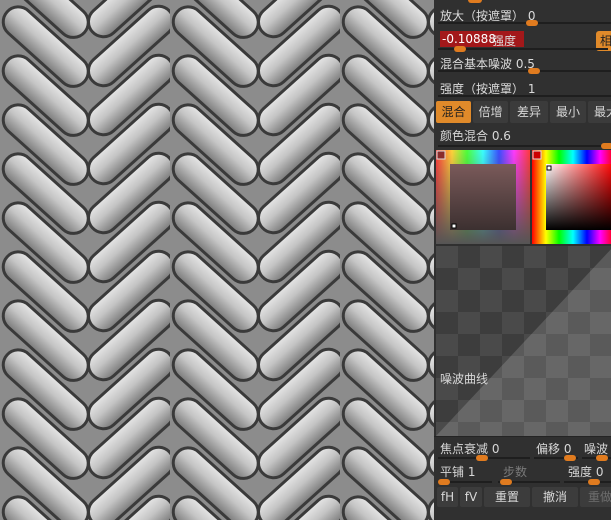 The image size is (611, 520). What do you see at coordinates (490, 112) in the screenshot?
I see `mode-multiply: 倍增` at bounding box center [490, 112].